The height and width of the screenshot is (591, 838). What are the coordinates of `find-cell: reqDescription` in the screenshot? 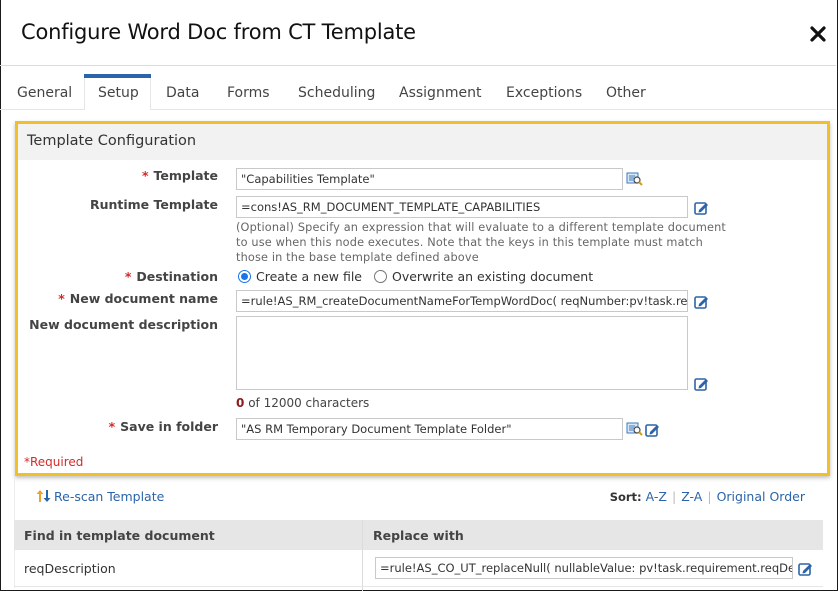 It's located at (70, 568).